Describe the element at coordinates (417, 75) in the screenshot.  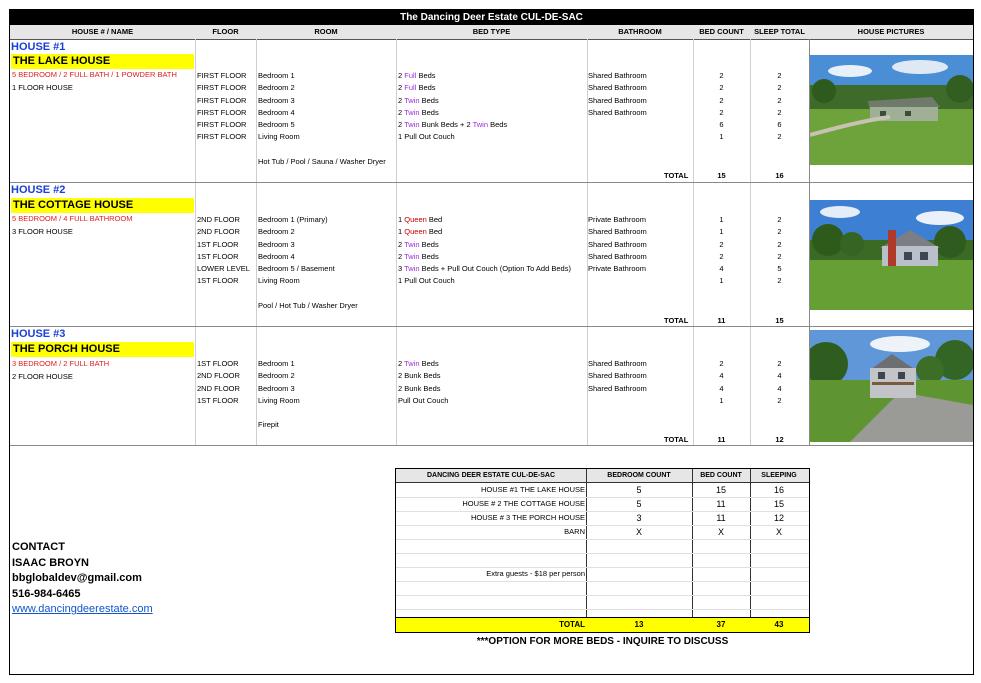
I see `bed-type-cell: 2 Full Beds` at that location.